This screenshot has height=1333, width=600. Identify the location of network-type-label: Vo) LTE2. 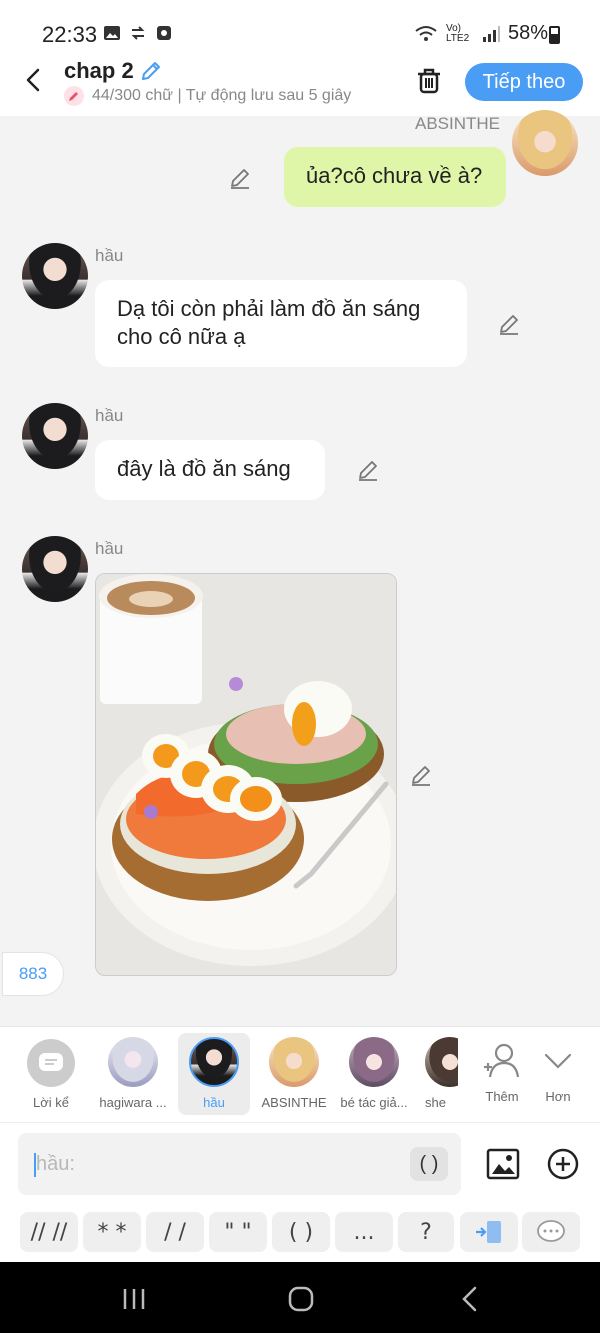
(457, 33).